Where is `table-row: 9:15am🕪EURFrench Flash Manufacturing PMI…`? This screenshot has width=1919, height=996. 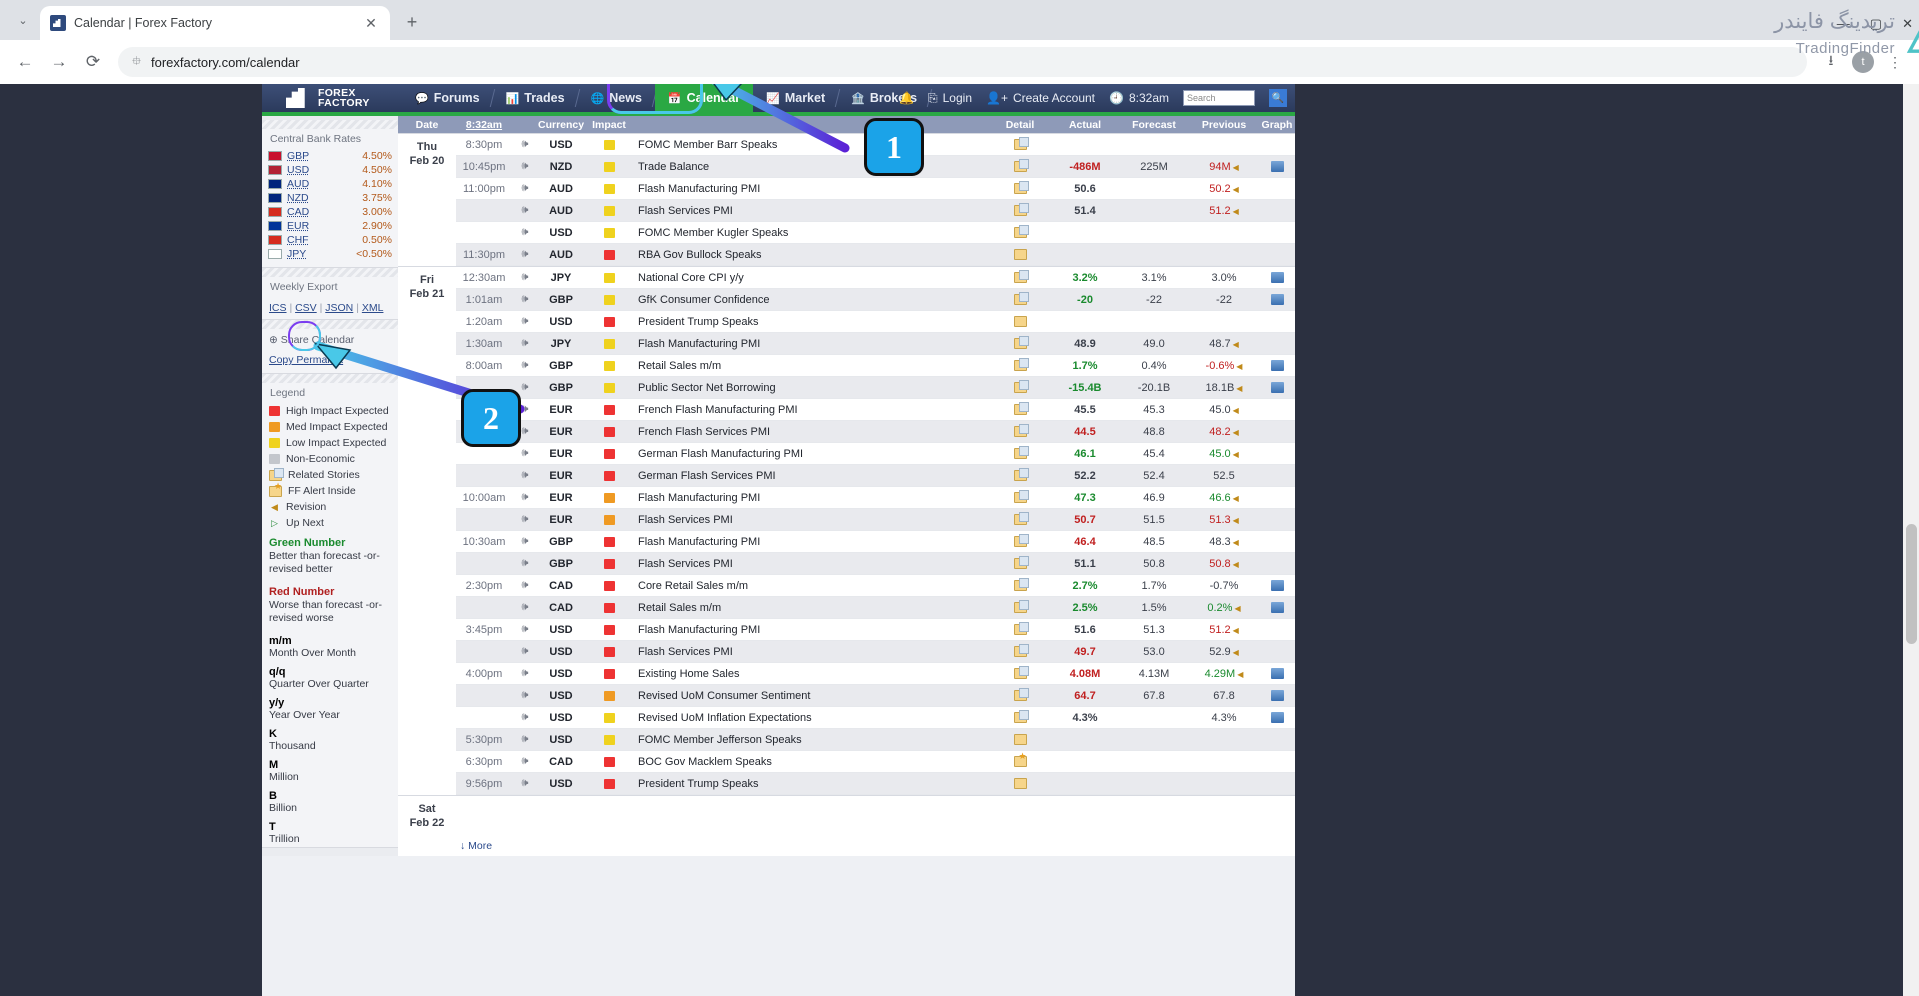
table-row: 9:15am🕪EURFrench Flash Manufacturing PMI… is located at coordinates (875, 410).